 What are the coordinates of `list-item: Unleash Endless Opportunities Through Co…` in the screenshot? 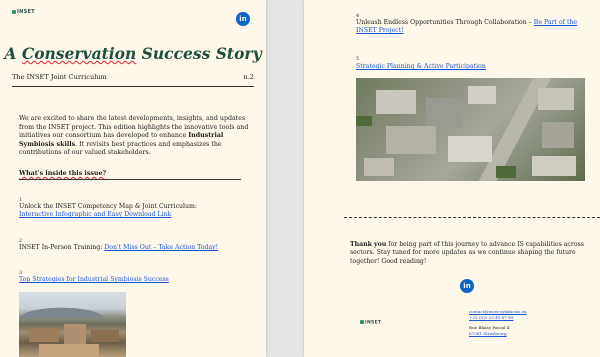 It's located at (467, 27).